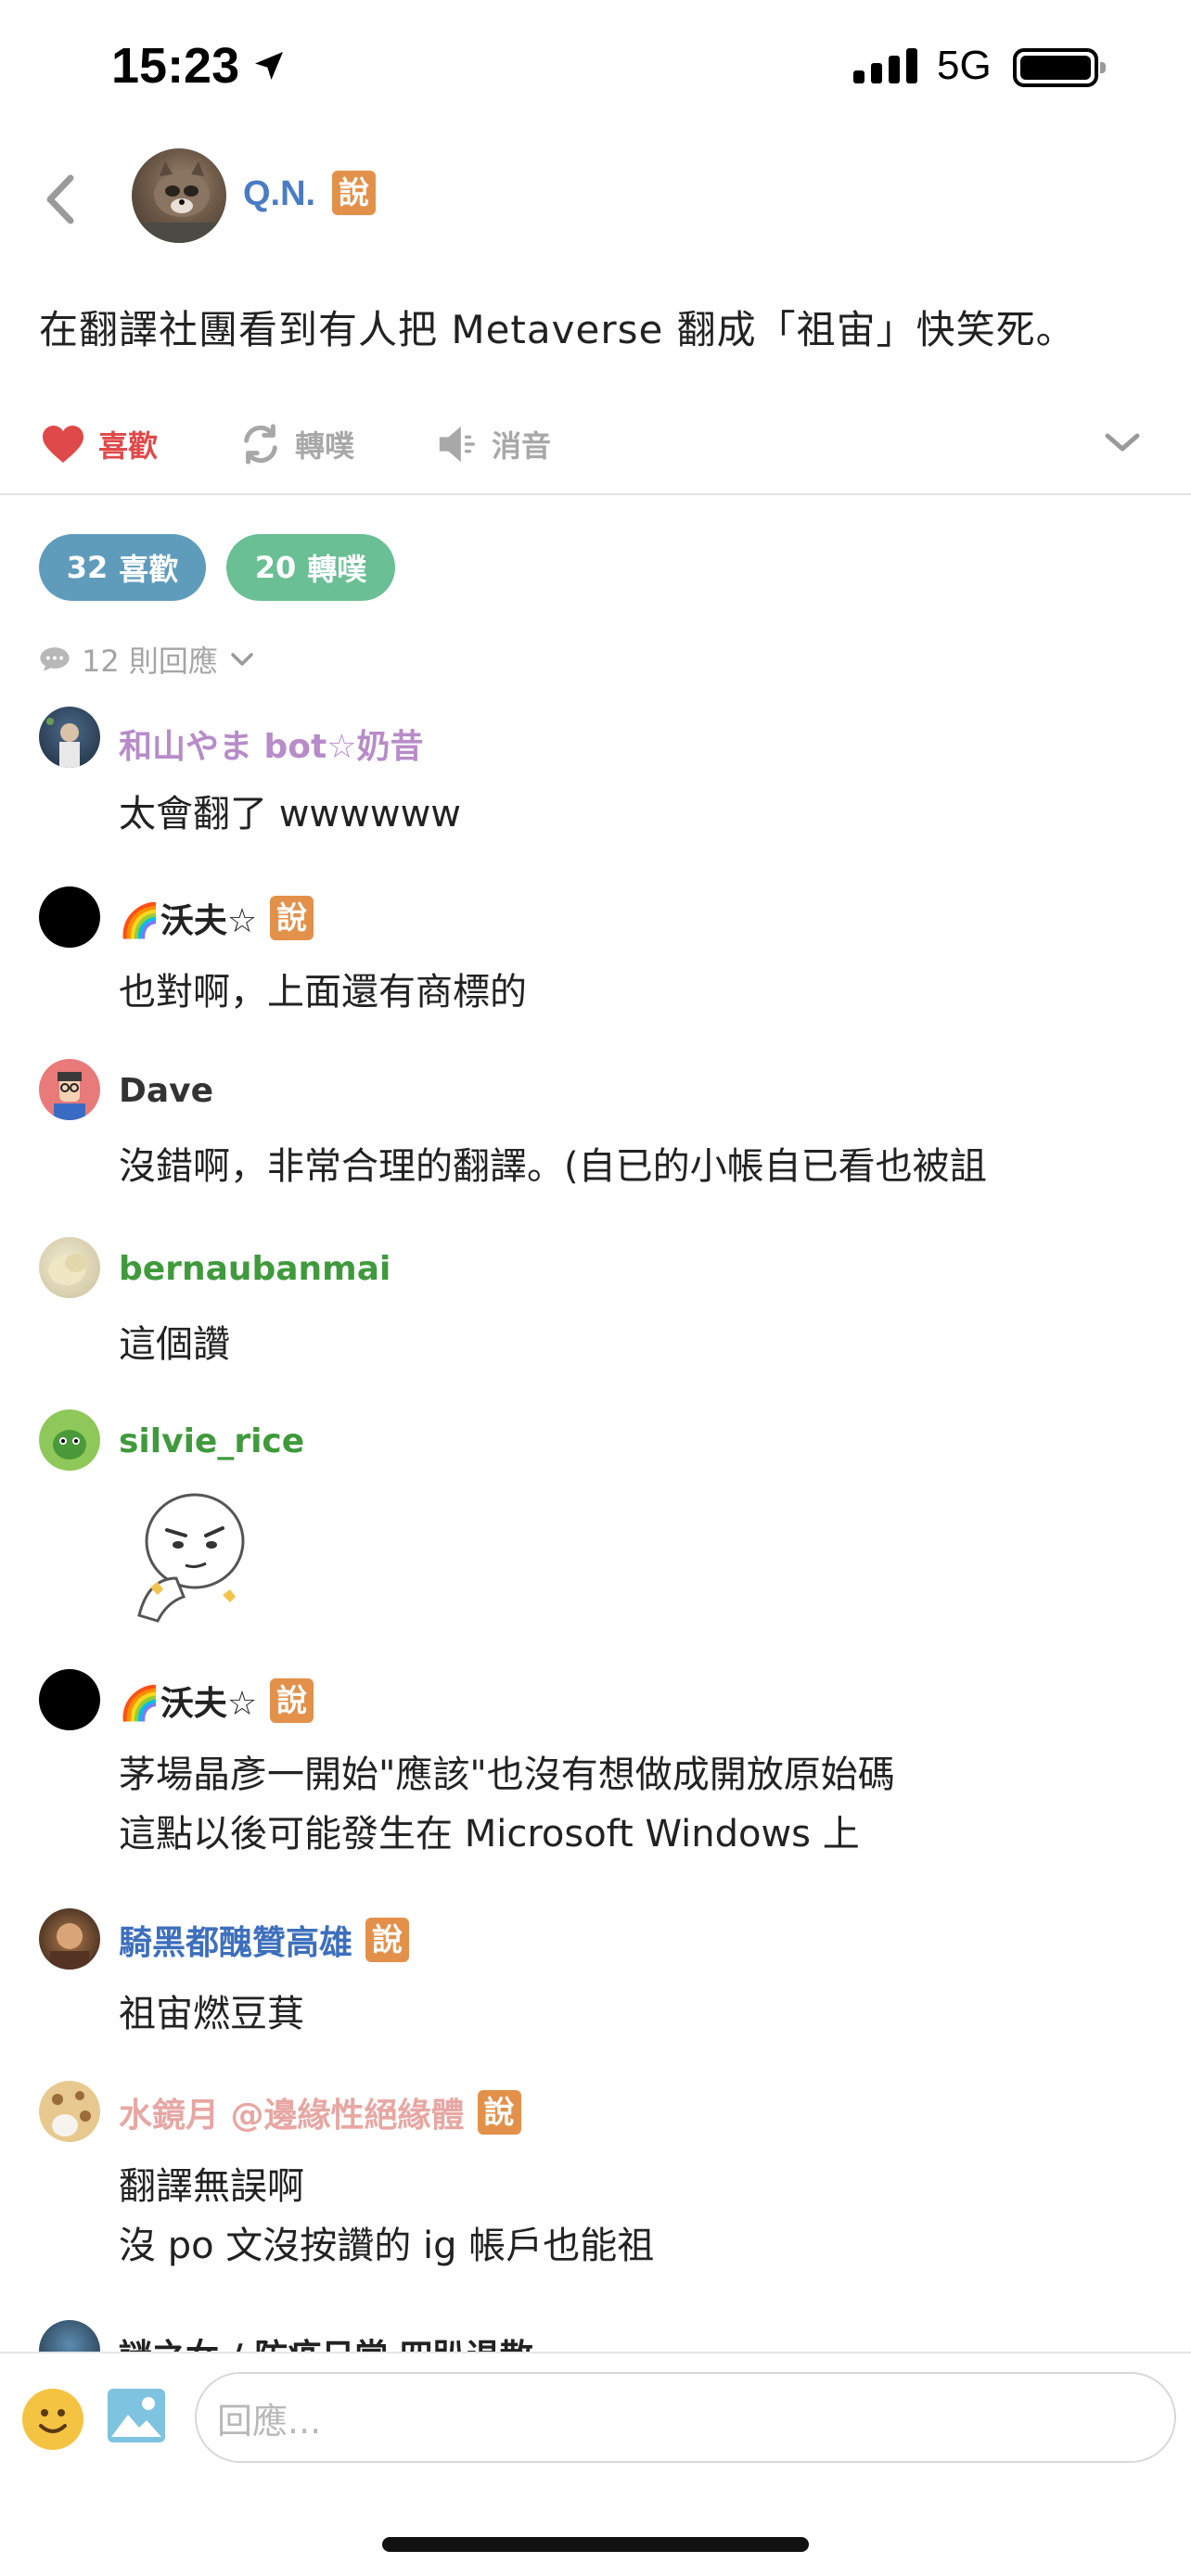 The image size is (1191, 2576). I want to click on response-item: 和山やま bot☆奶昔 太會翻了 wwwwww, so click(595, 776).